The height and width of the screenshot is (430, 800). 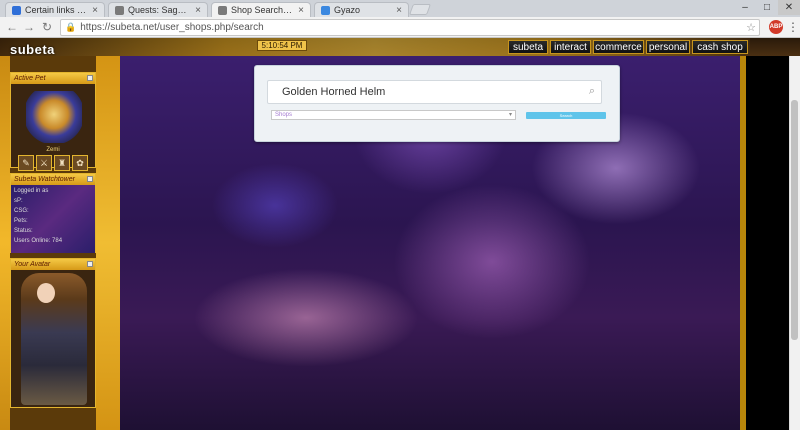 I want to click on active-pet-panel: Active Pet Zemi ✎ ⚔ ♜ ✿, so click(x=53, y=121).